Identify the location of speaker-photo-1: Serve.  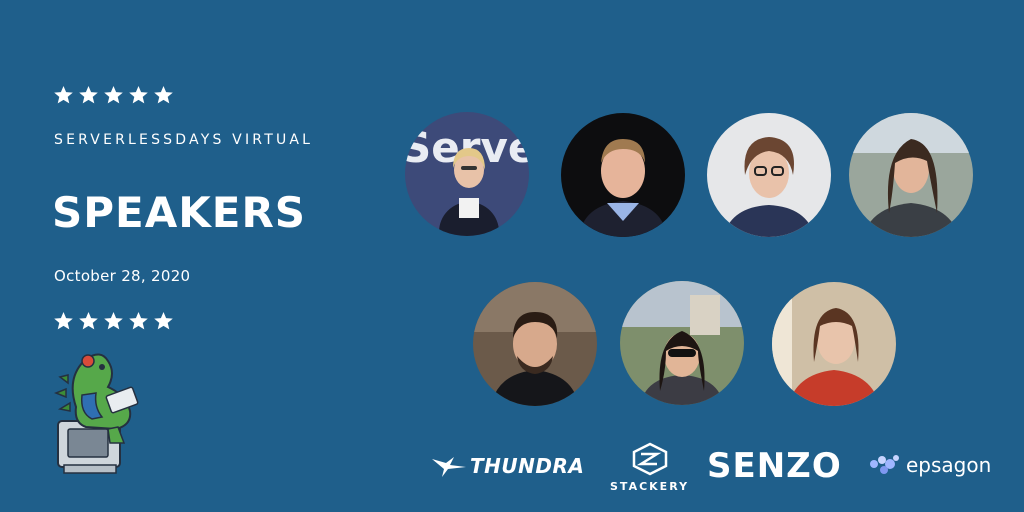
(467, 174).